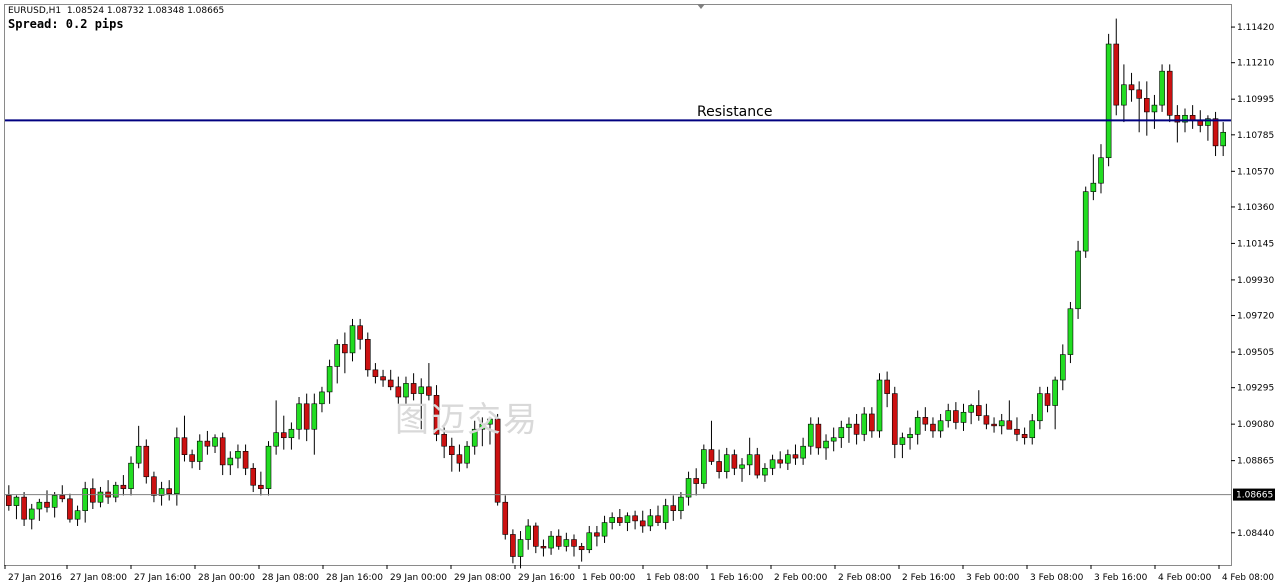 This screenshot has height=587, width=1278. What do you see at coordinates (1255, 317) in the screenshot?
I see `y-tick-label: 1.09720` at bounding box center [1255, 317].